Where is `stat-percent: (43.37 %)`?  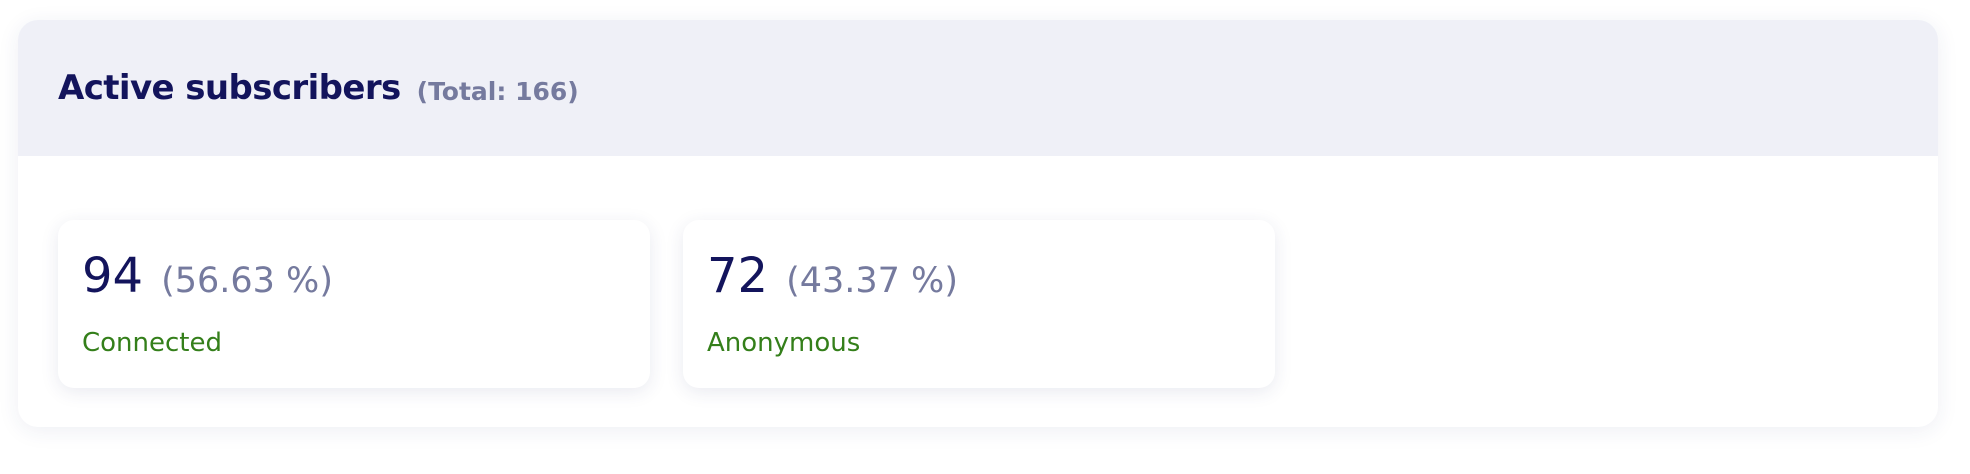 stat-percent: (43.37 %) is located at coordinates (872, 281).